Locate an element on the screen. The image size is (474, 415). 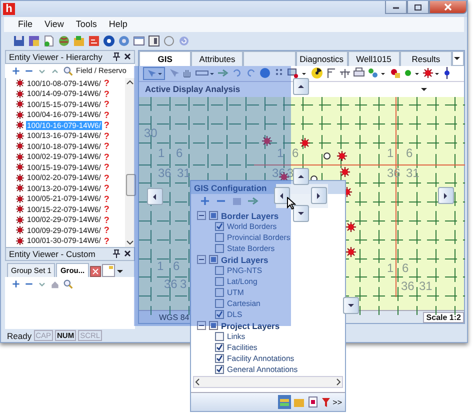
save-all-icon is located at coordinates (34, 40).